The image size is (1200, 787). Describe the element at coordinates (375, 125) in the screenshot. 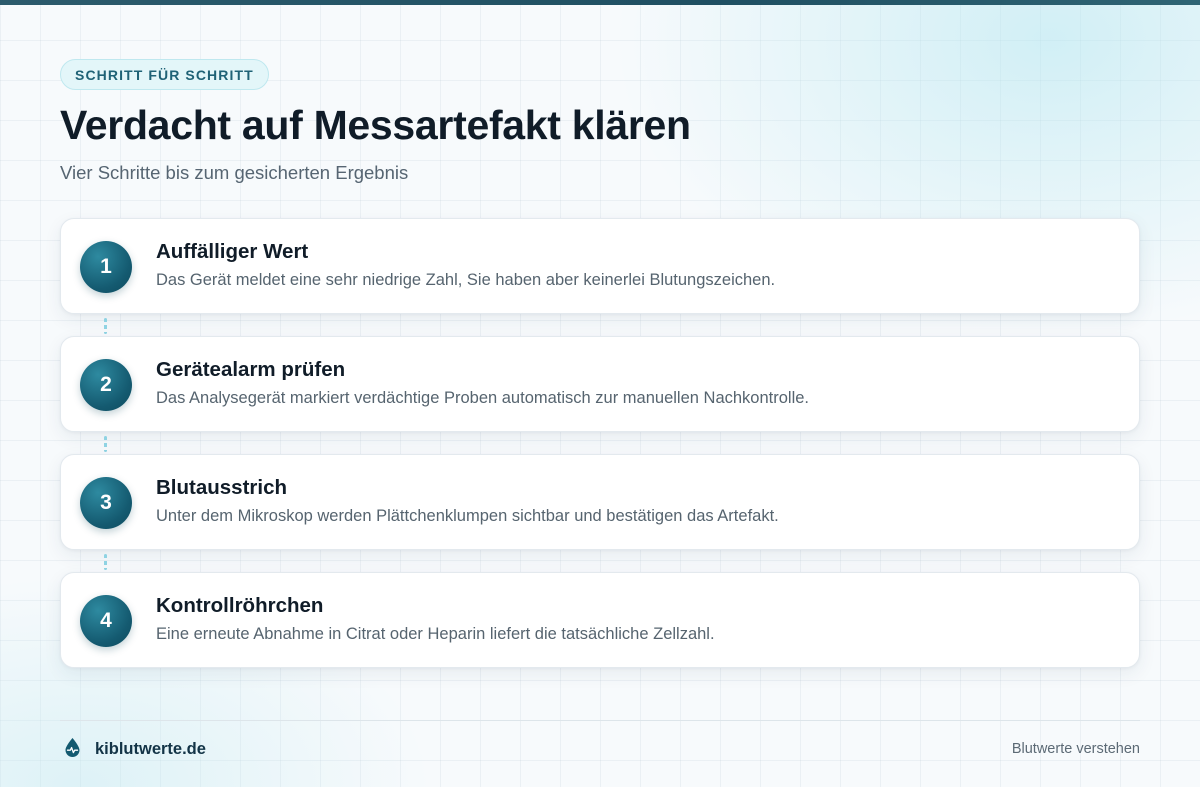

I see `page-title: Verdacht auf Messartefakt klären` at that location.